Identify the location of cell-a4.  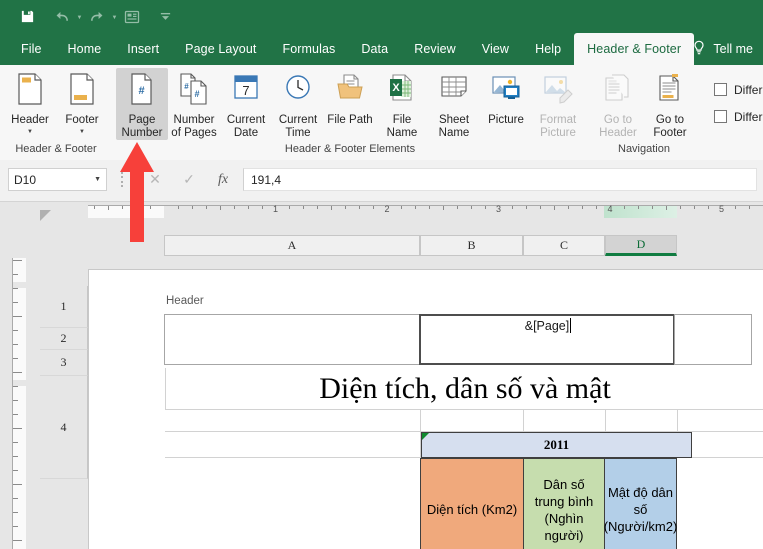
(293, 503).